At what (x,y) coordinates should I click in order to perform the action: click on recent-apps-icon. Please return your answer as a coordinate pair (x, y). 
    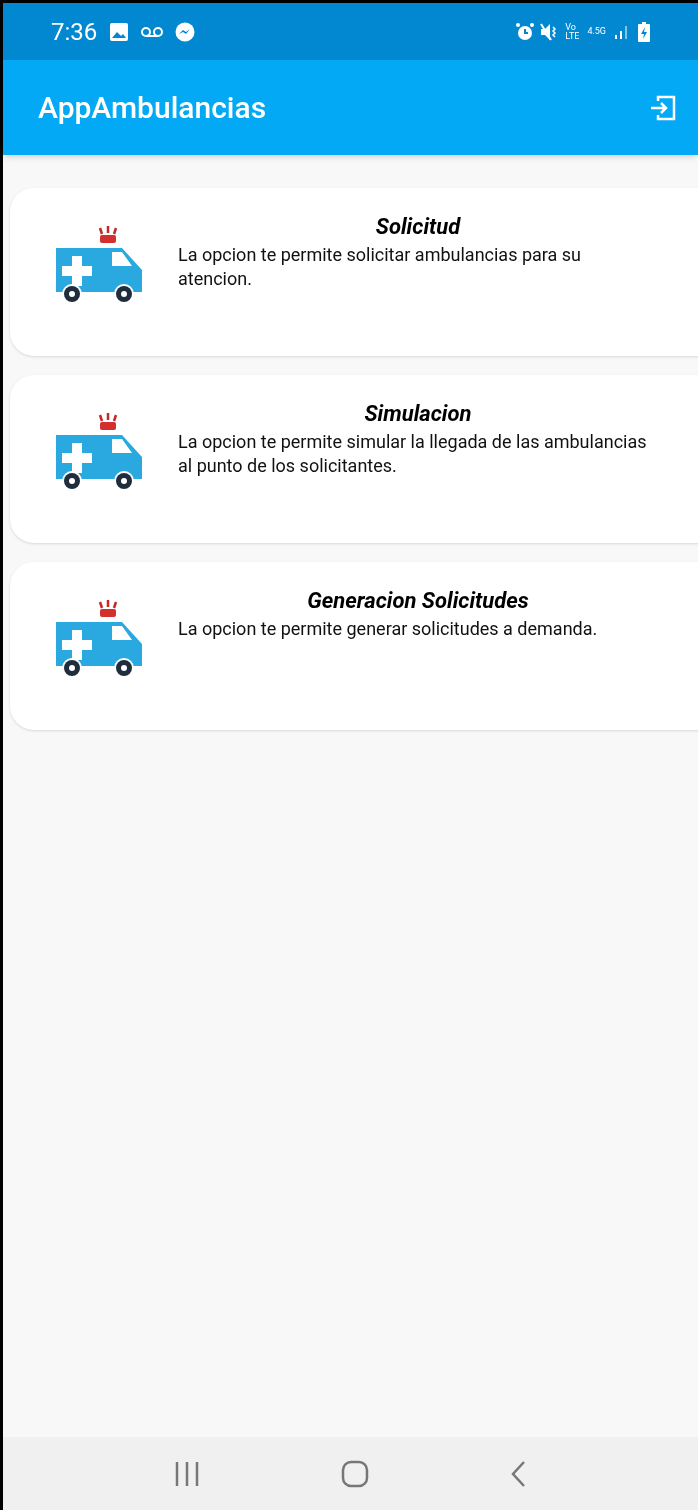
    Looking at the image, I should click on (186, 1473).